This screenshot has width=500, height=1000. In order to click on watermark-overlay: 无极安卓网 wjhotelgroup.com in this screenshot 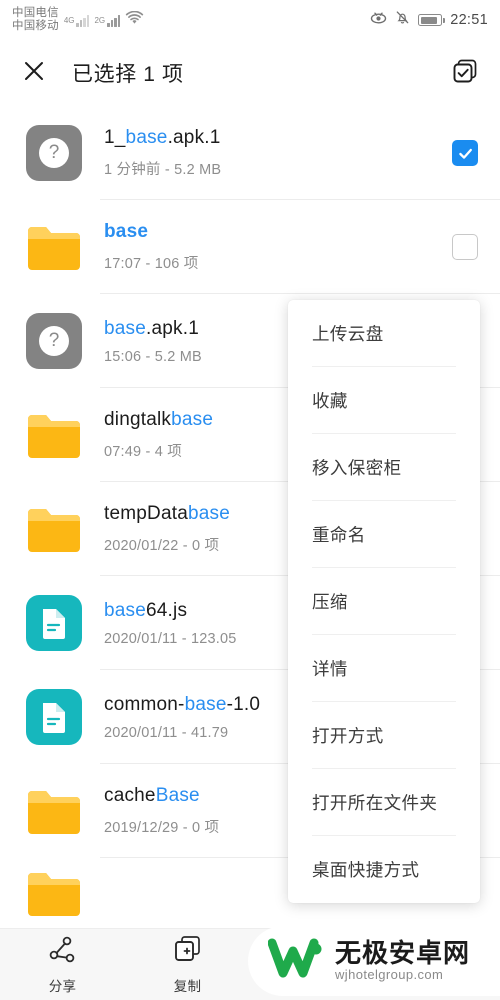, I will do `click(374, 961)`.